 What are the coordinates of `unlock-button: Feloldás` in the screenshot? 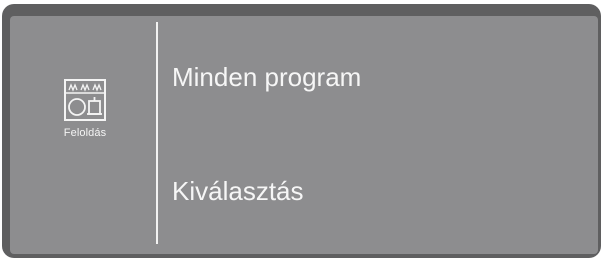 It's located at (85, 109).